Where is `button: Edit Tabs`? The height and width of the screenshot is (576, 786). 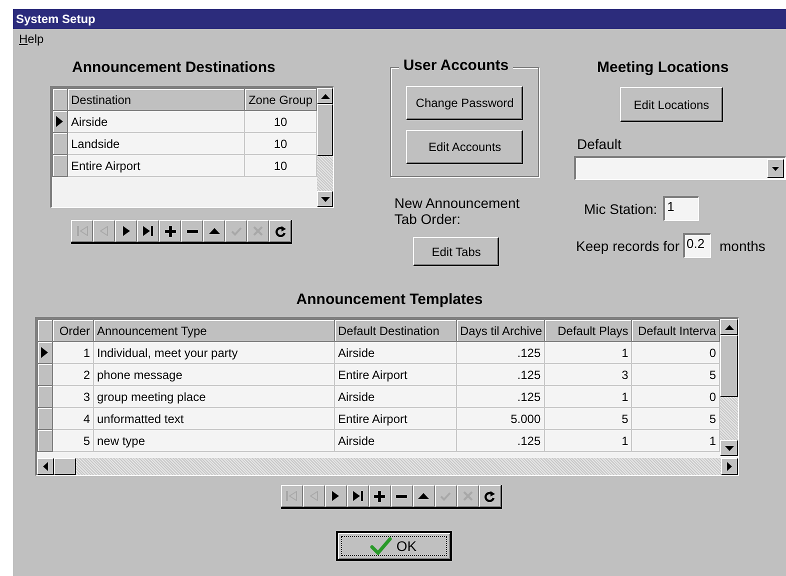 button: Edit Tabs is located at coordinates (456, 251).